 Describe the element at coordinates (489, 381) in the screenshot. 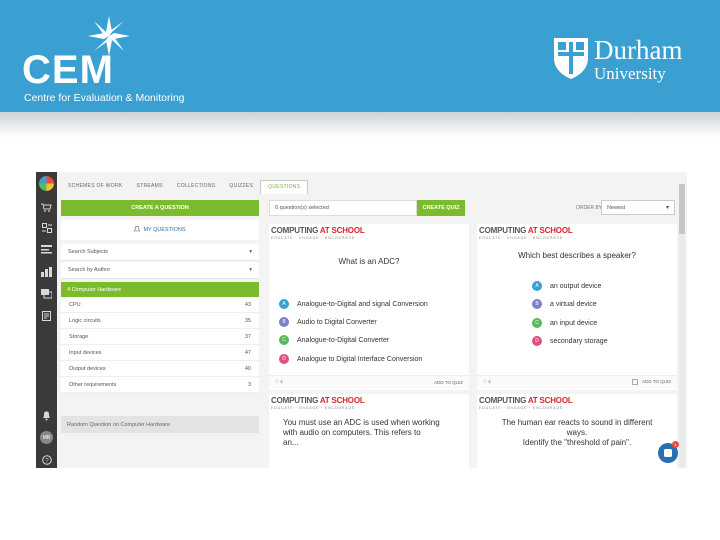

I see `like-count: 2` at that location.